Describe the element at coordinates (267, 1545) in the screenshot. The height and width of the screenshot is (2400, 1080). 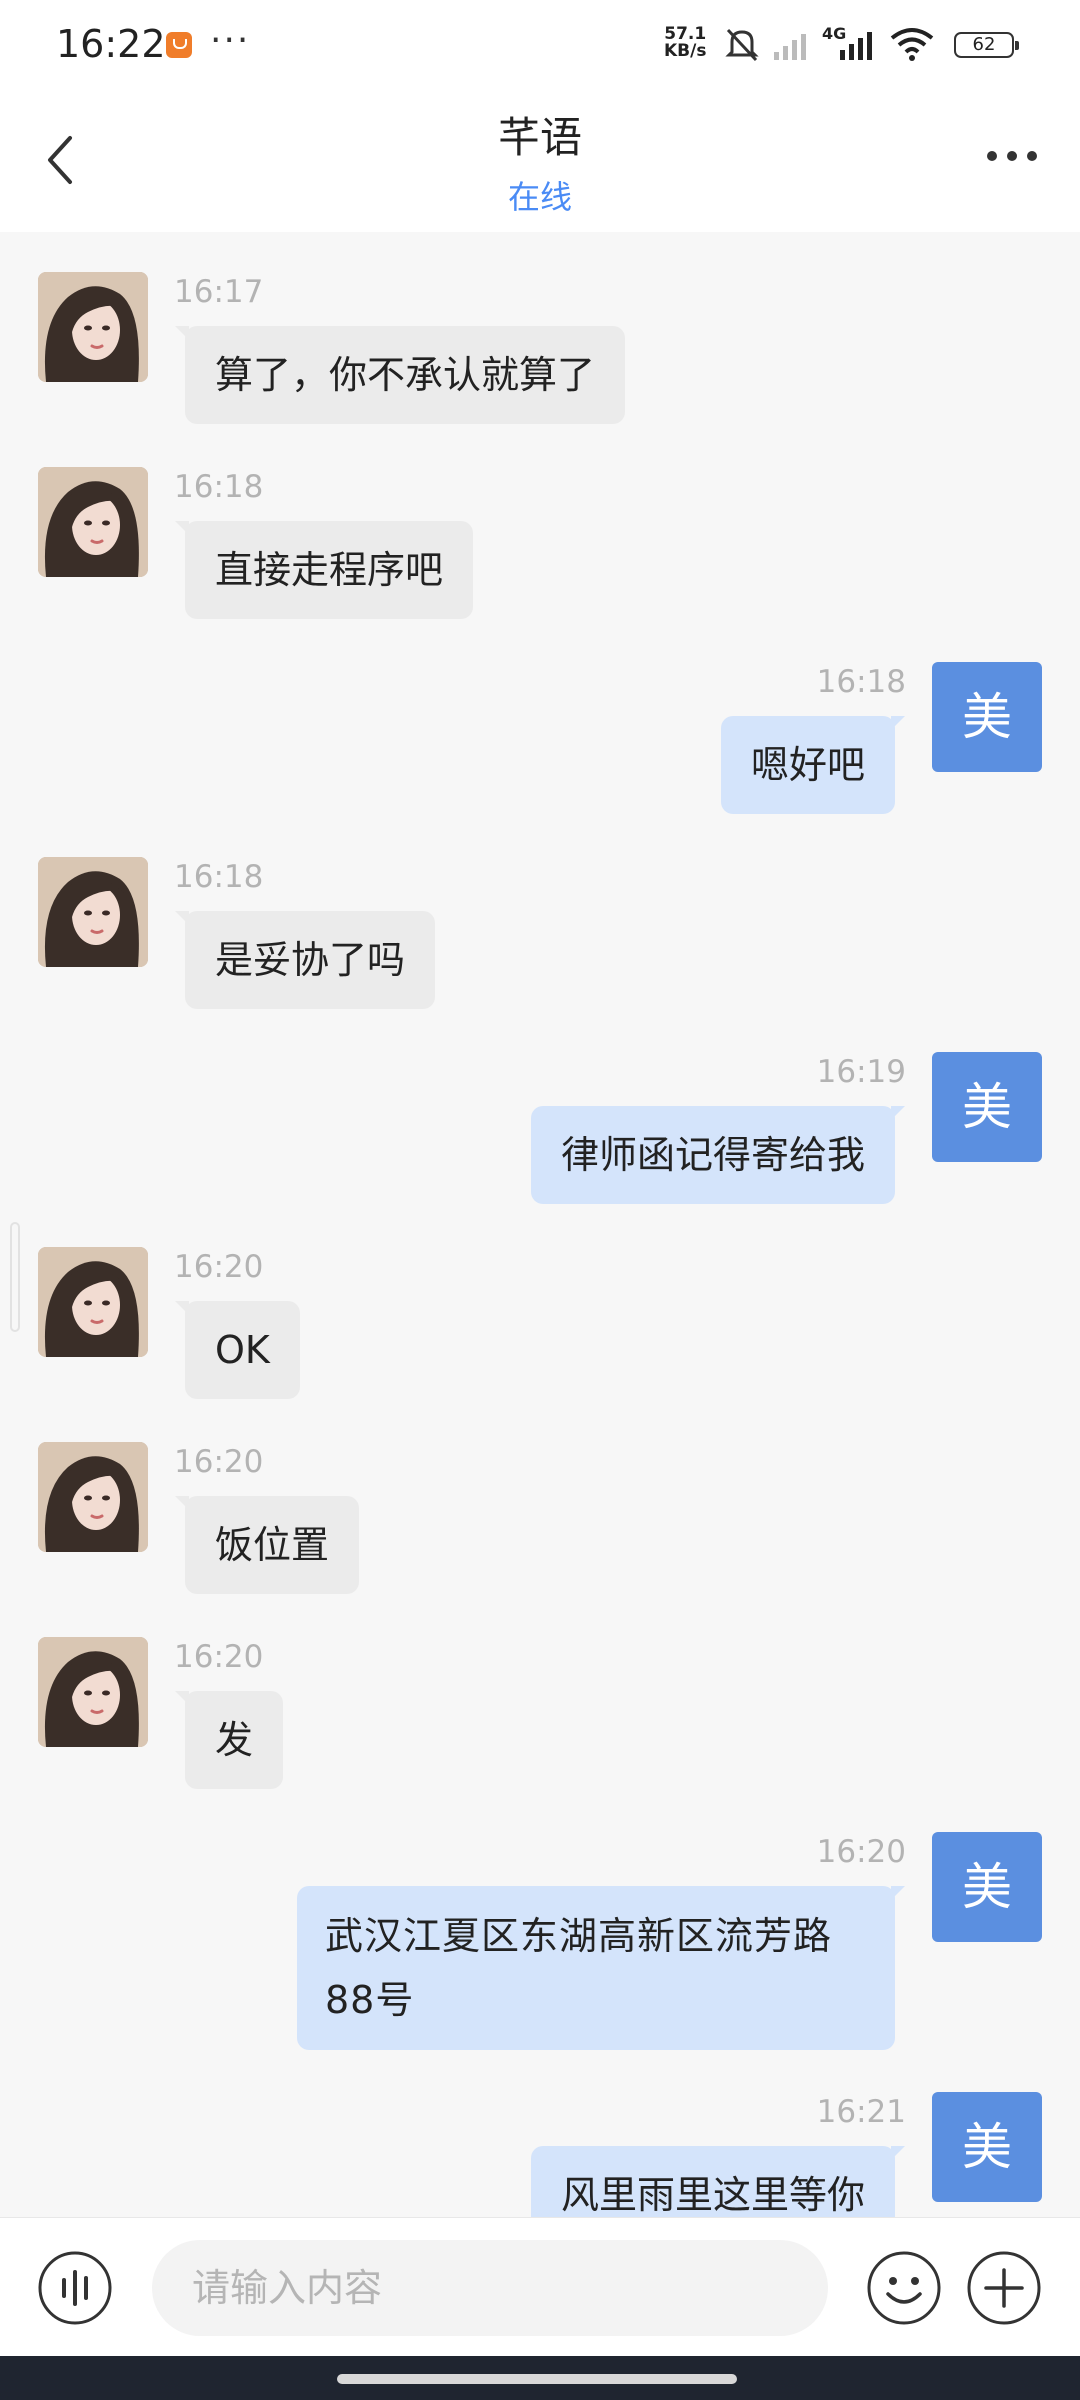
I see `message-bubble-incoming: 饭位置` at that location.